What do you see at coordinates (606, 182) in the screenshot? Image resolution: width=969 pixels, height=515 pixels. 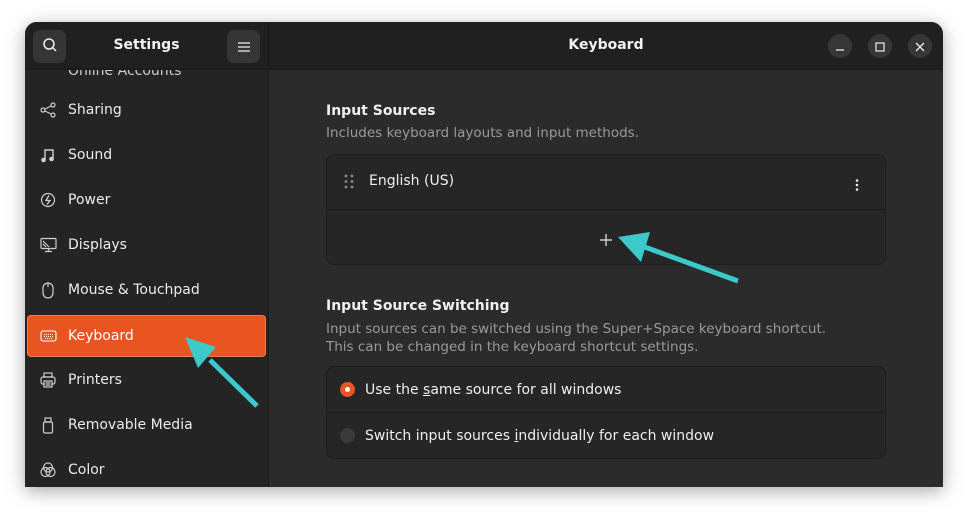 I see `input-source-row: English (US)` at bounding box center [606, 182].